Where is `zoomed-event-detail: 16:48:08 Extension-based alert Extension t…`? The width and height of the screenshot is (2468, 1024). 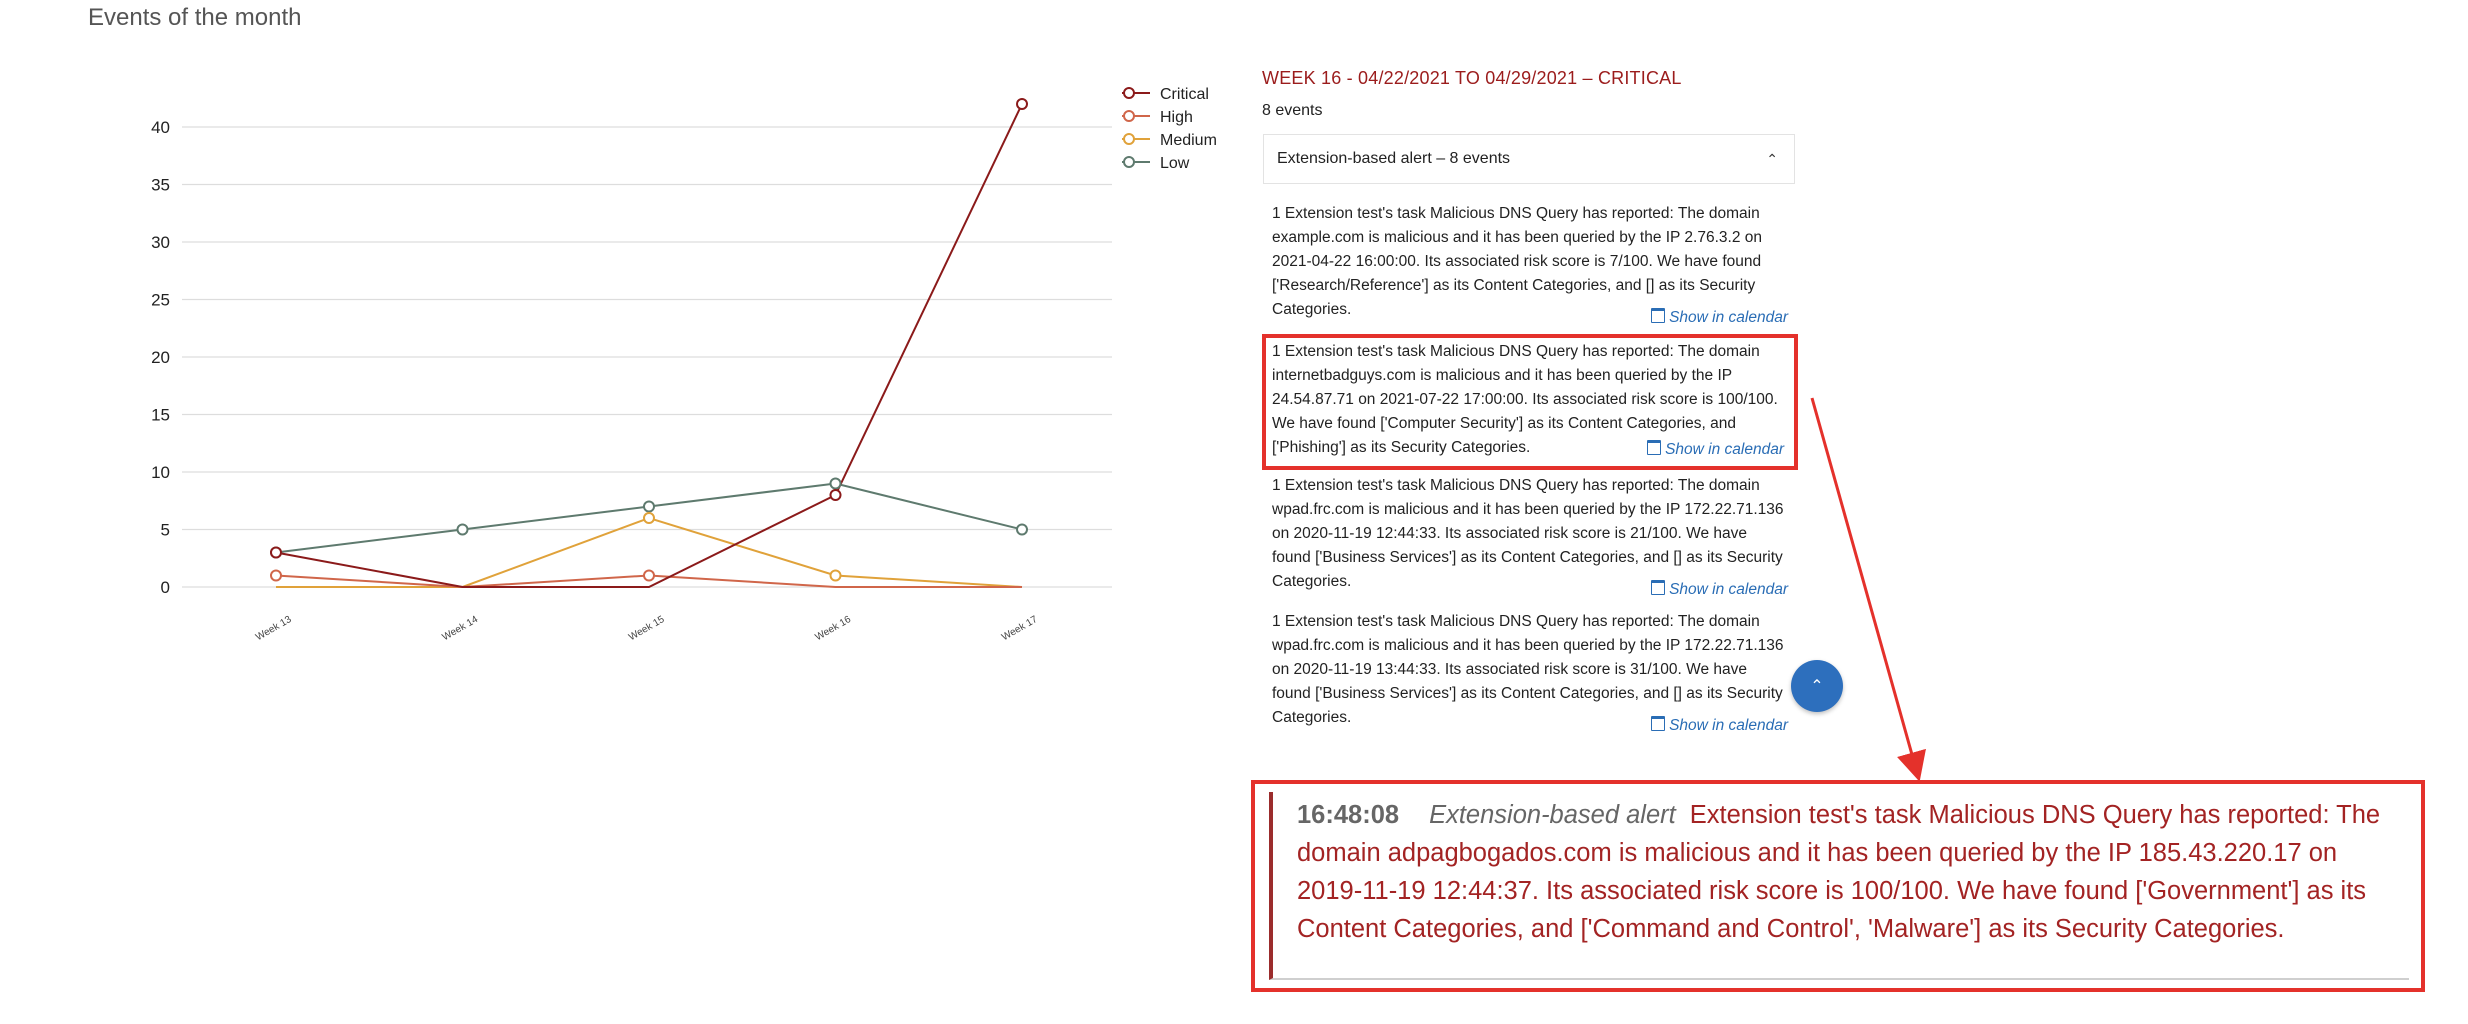
zoomed-event-detail: 16:48:08 Extension-based alert Extension t… is located at coordinates (1839, 886).